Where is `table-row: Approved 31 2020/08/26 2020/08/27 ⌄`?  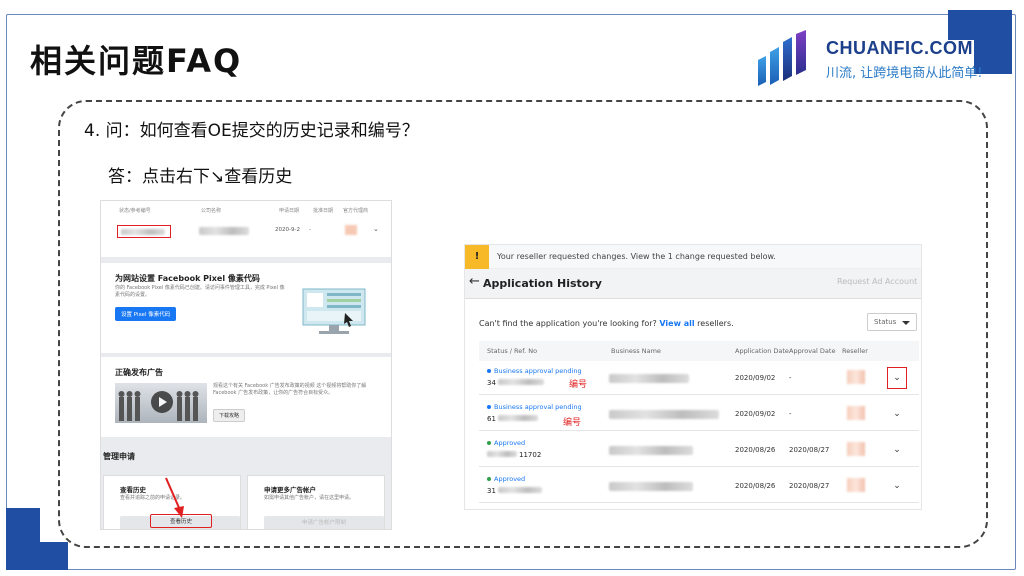 table-row: Approved 31 2020/08/26 2020/08/27 ⌄ is located at coordinates (699, 486).